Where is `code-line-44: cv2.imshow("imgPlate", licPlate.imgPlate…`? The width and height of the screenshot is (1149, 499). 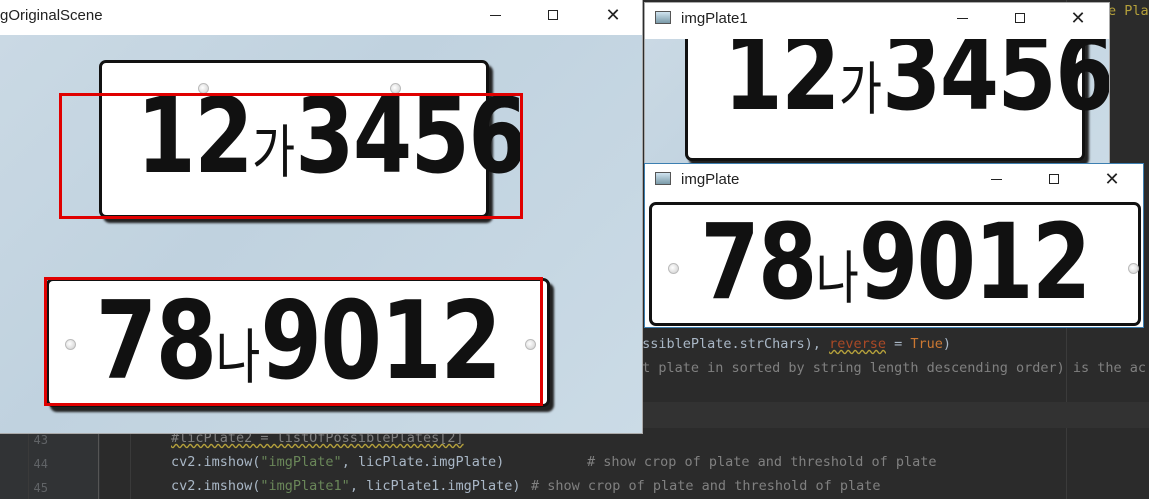
code-line-44: cv2.imshow("imgPlate", licPlate.imgPlate… is located at coordinates (554, 462).